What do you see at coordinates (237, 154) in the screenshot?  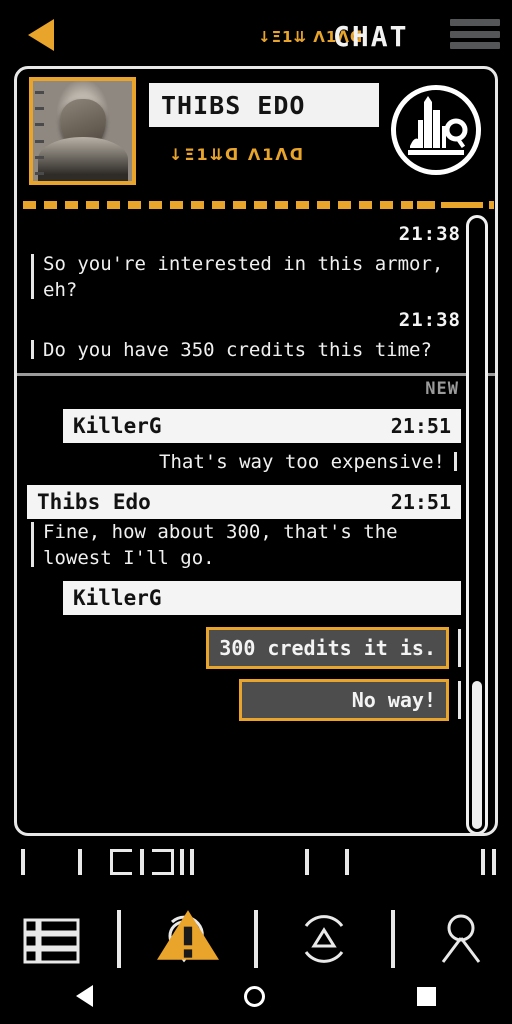 I see `contact-alien-subtitle: ↓Ξ1⇊ᗡ Λ1ᐱᗡ` at bounding box center [237, 154].